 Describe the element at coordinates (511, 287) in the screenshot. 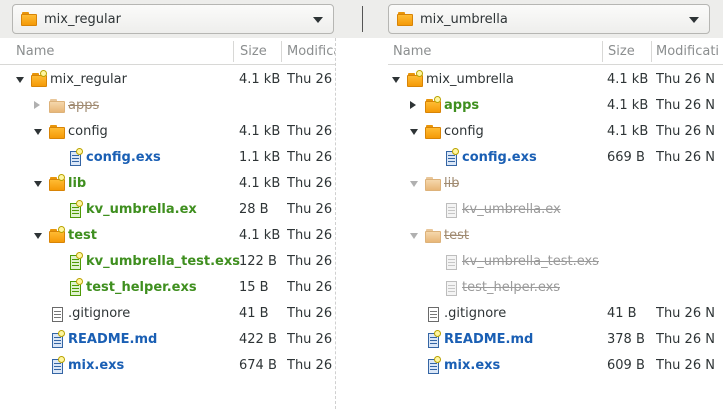

I see `tree-row-name: test_helper.exs` at that location.